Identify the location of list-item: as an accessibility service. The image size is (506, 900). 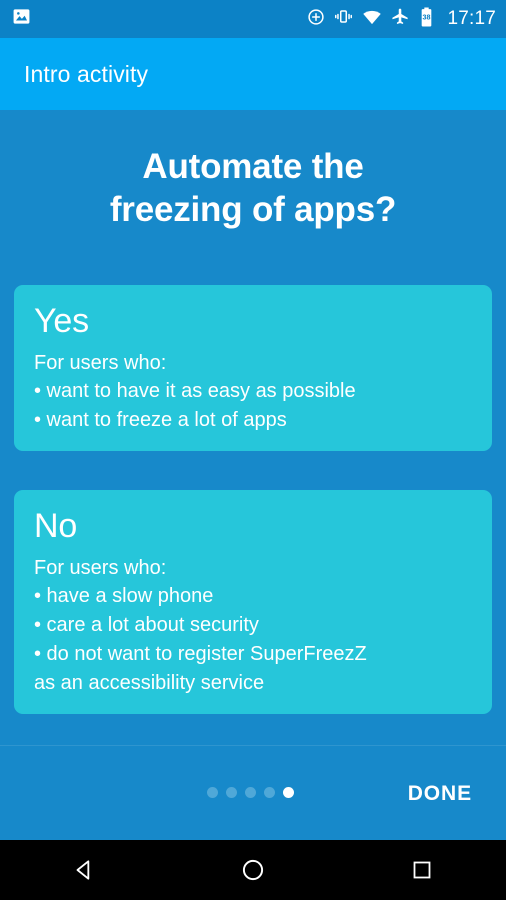
(149, 682).